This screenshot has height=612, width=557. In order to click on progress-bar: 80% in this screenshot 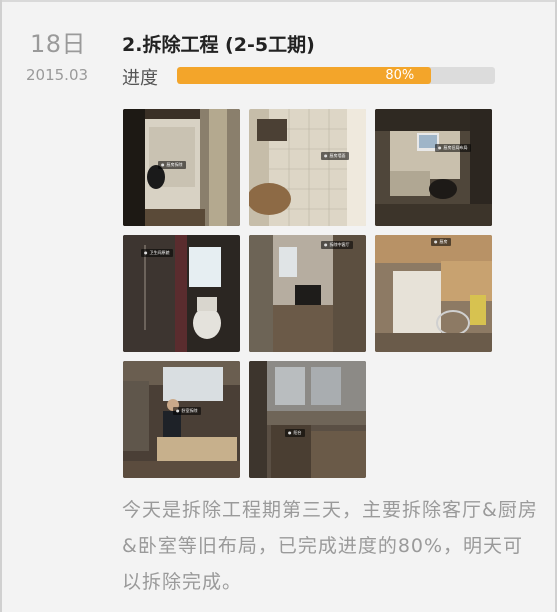, I will do `click(336, 75)`.